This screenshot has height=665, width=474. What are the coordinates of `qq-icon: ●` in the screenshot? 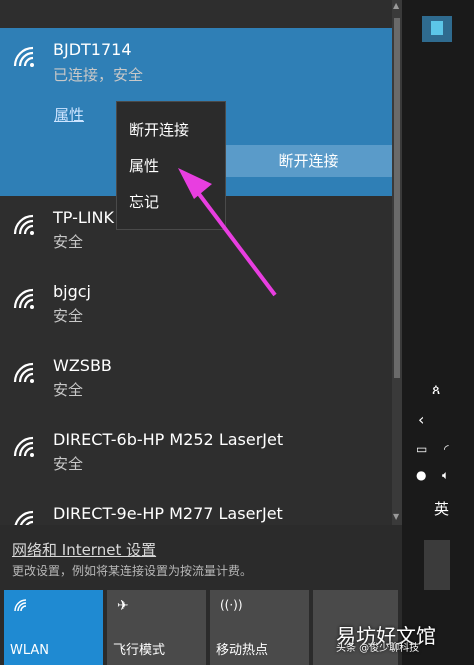 It's located at (421, 475).